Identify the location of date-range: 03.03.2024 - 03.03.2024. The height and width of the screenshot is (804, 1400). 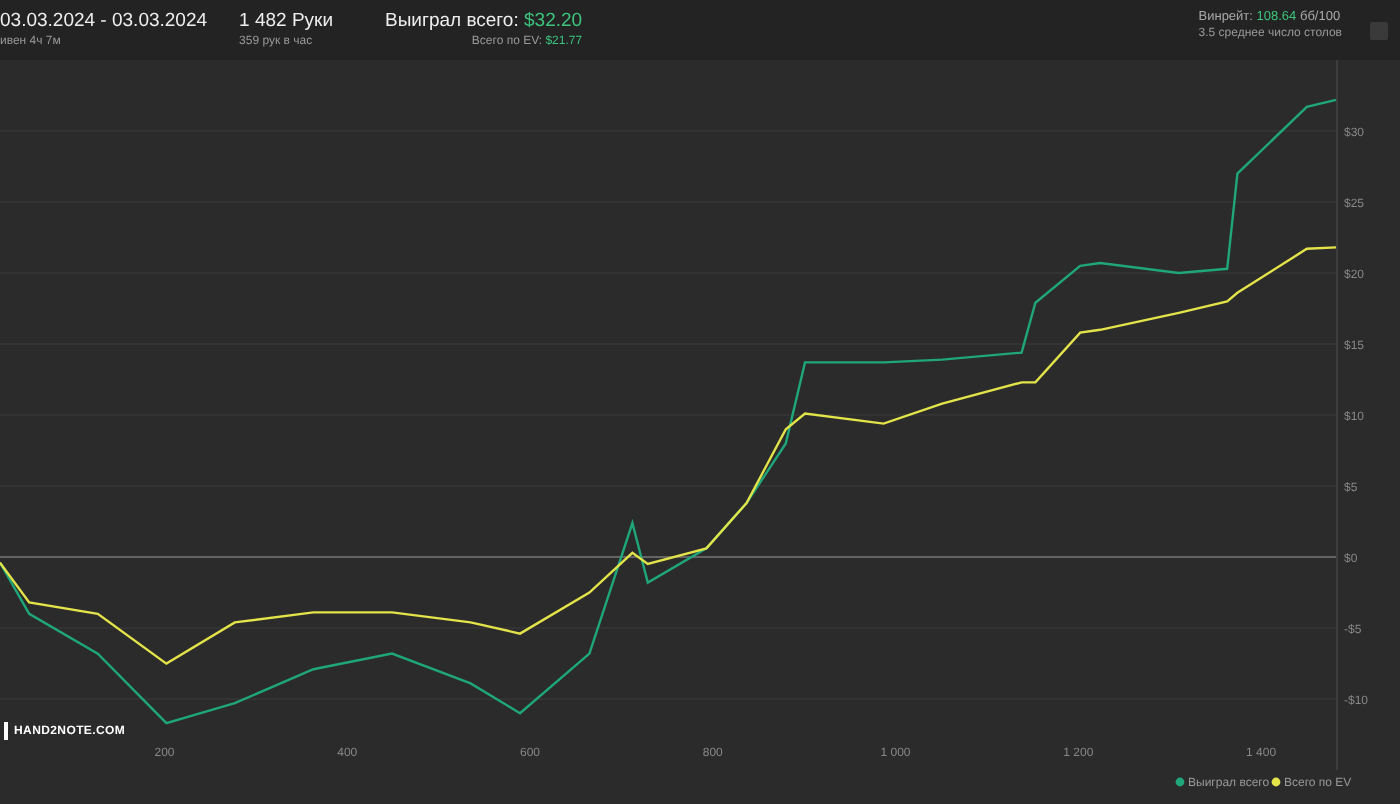
(104, 21).